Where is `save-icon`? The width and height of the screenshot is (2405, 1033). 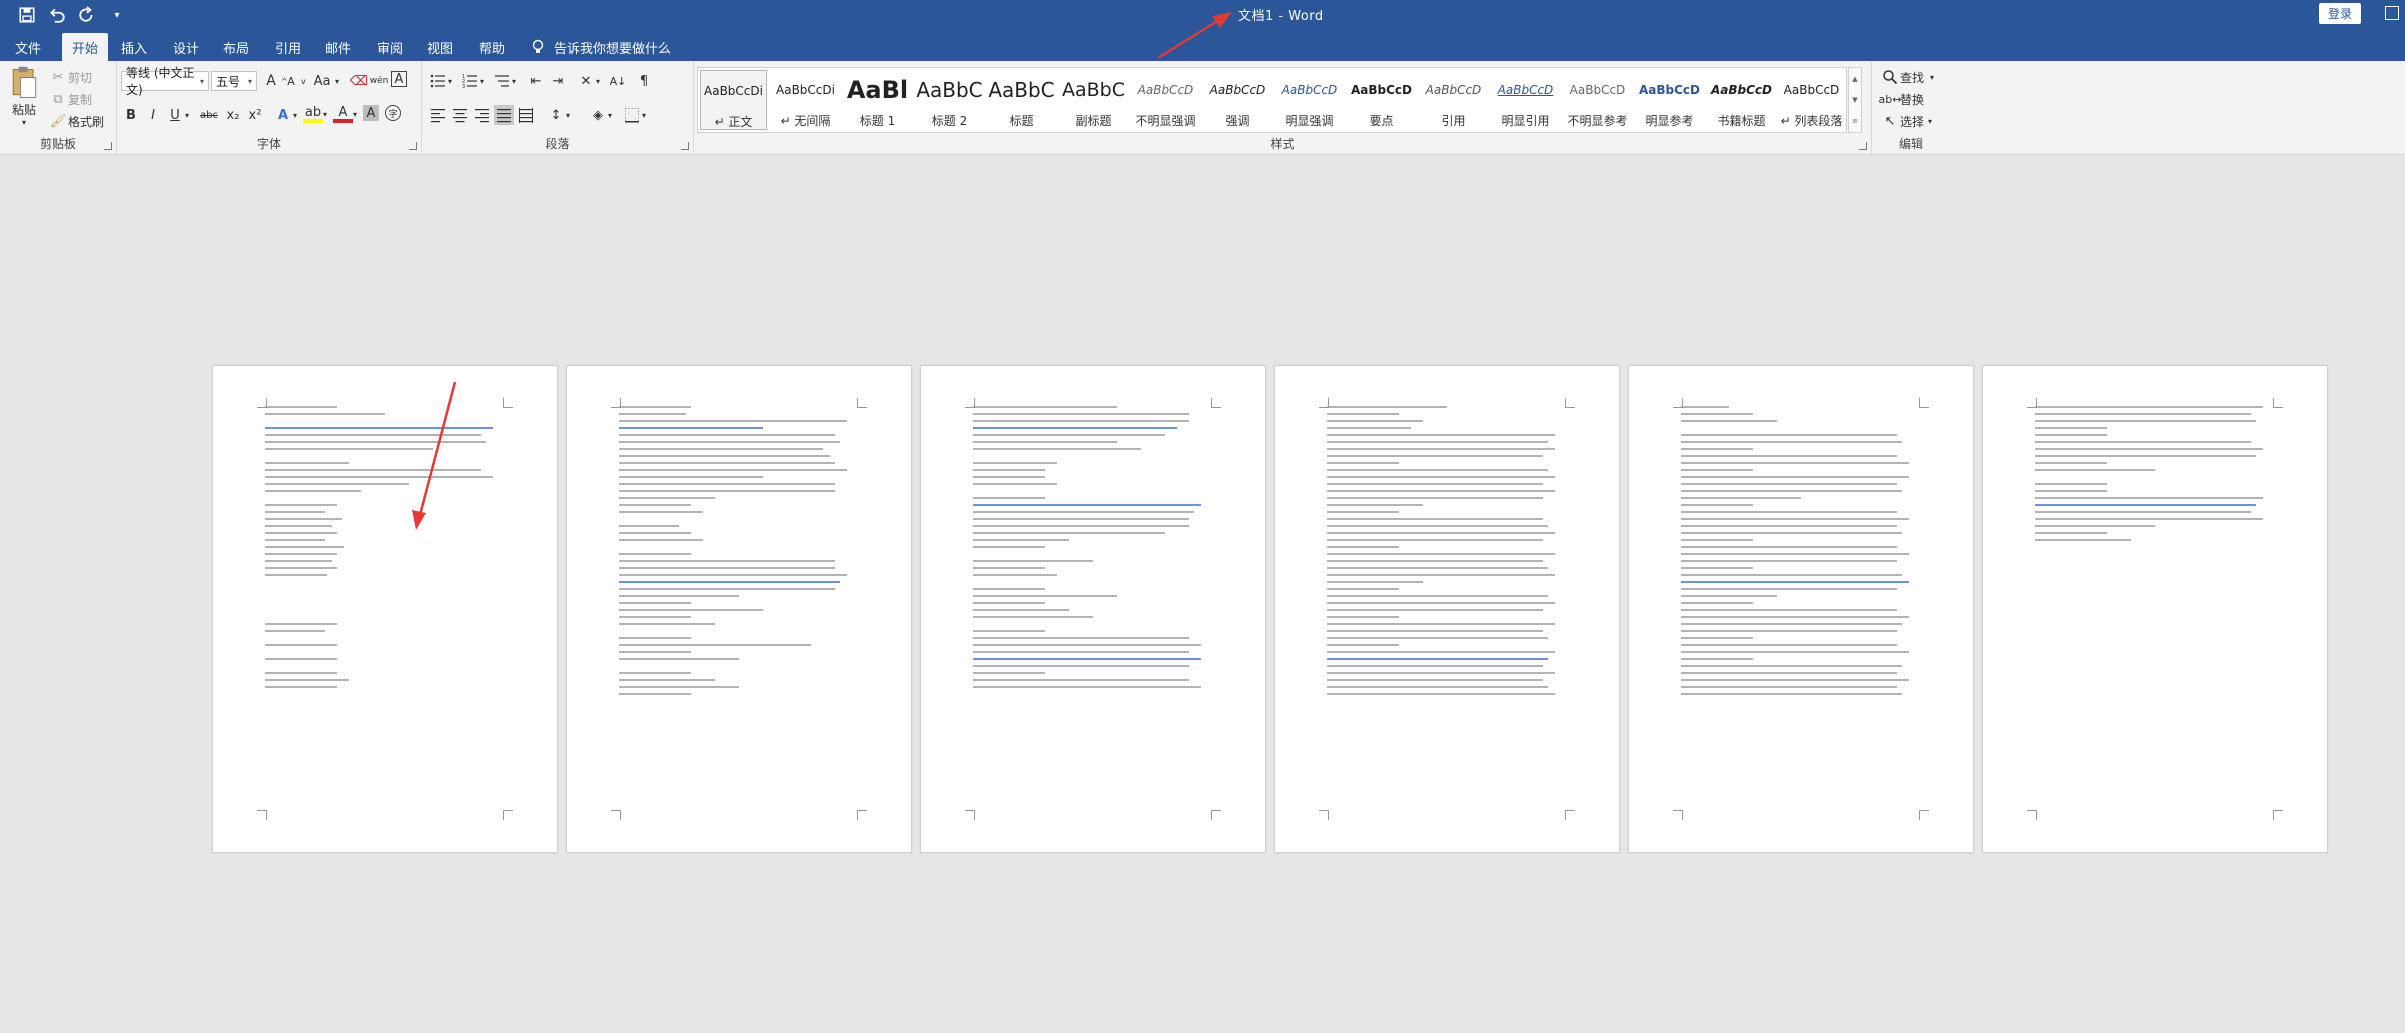
save-icon is located at coordinates (27, 15).